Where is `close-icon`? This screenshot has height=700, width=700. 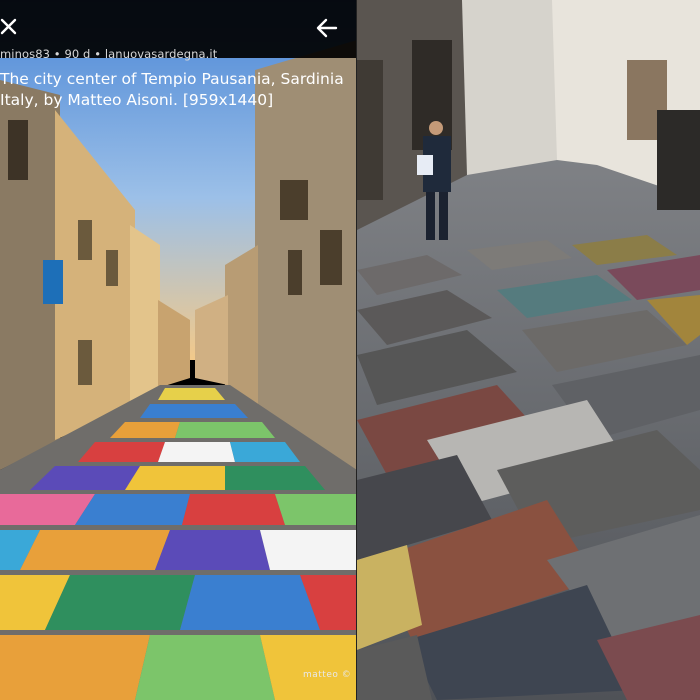
close-icon is located at coordinates (8, 26).